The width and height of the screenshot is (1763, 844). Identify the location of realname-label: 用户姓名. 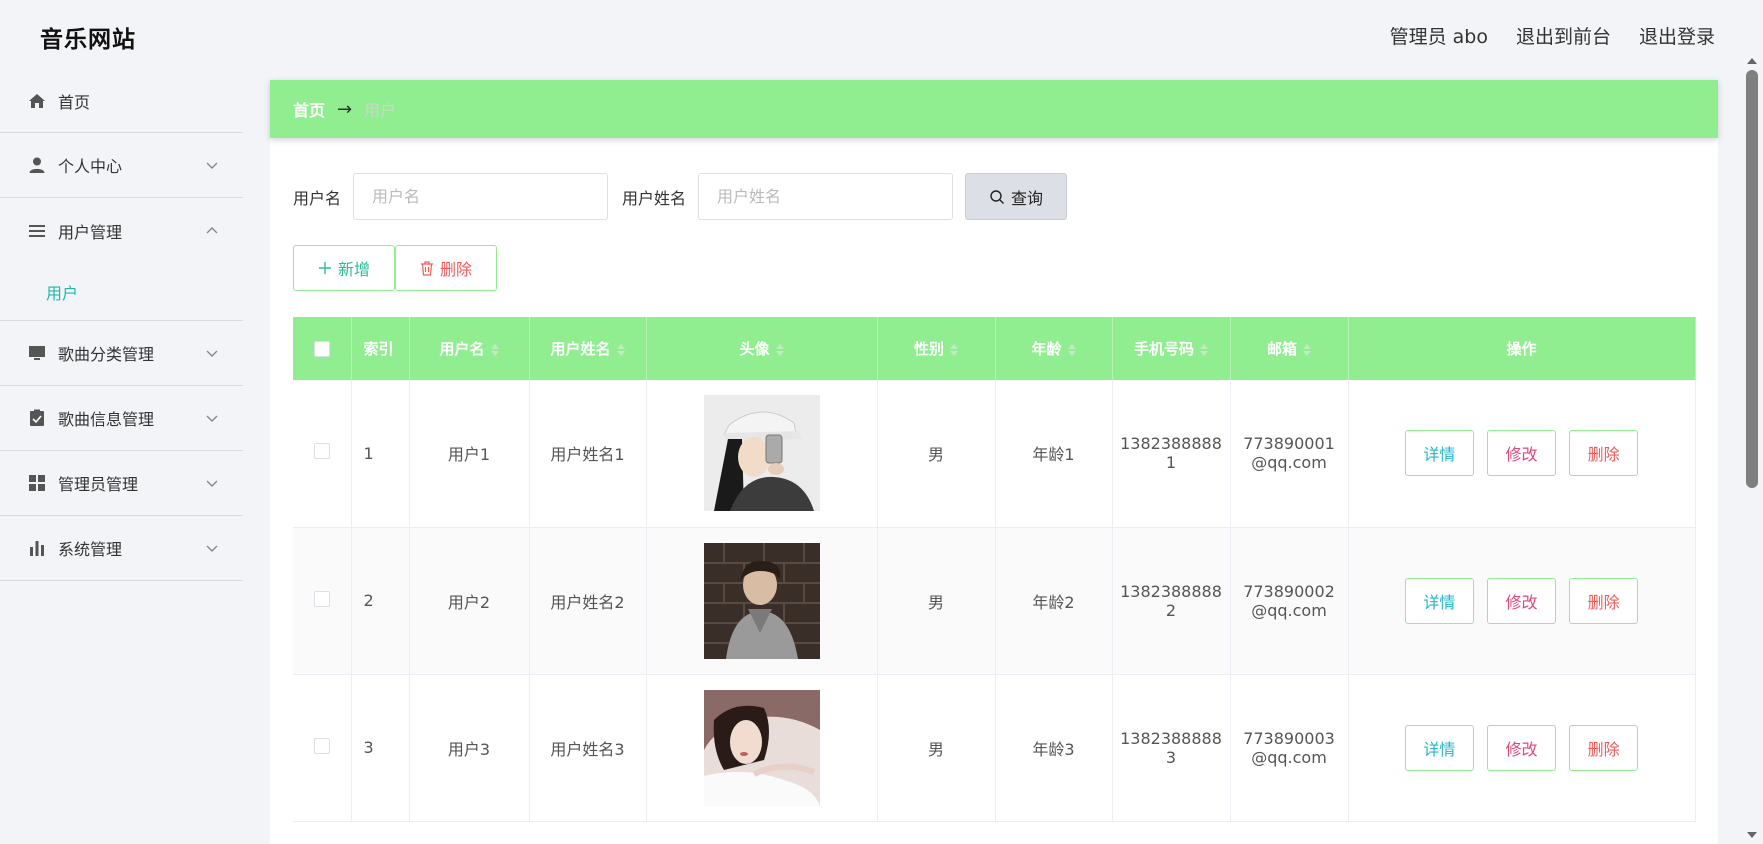
(654, 198).